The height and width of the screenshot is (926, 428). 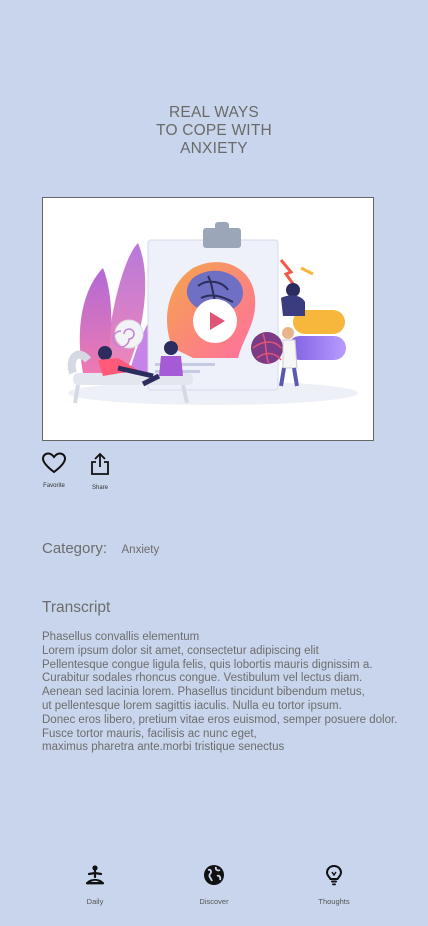 I want to click on bottom-nav: Daily Discover Thoughts, so click(x=214, y=895).